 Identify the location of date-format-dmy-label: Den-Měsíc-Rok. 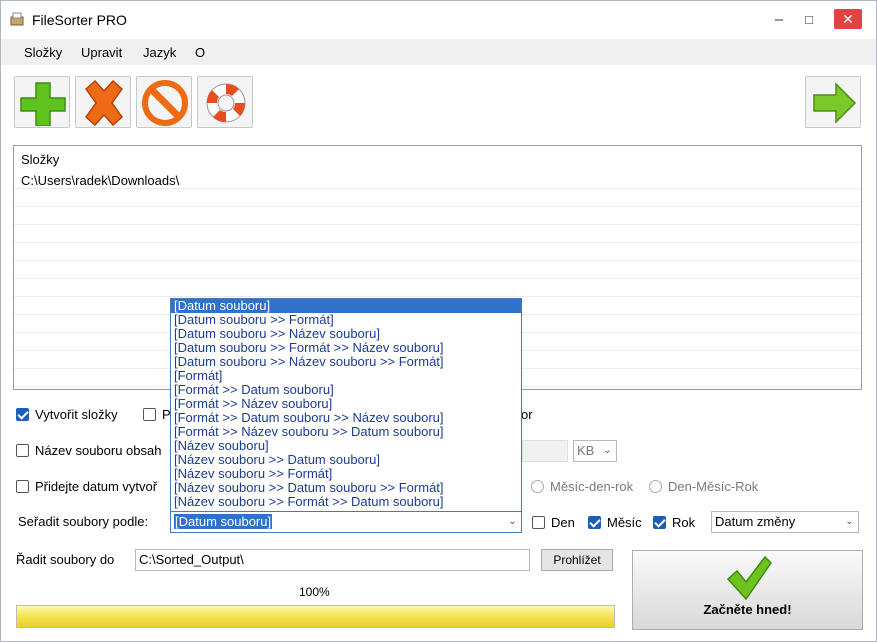
(713, 486).